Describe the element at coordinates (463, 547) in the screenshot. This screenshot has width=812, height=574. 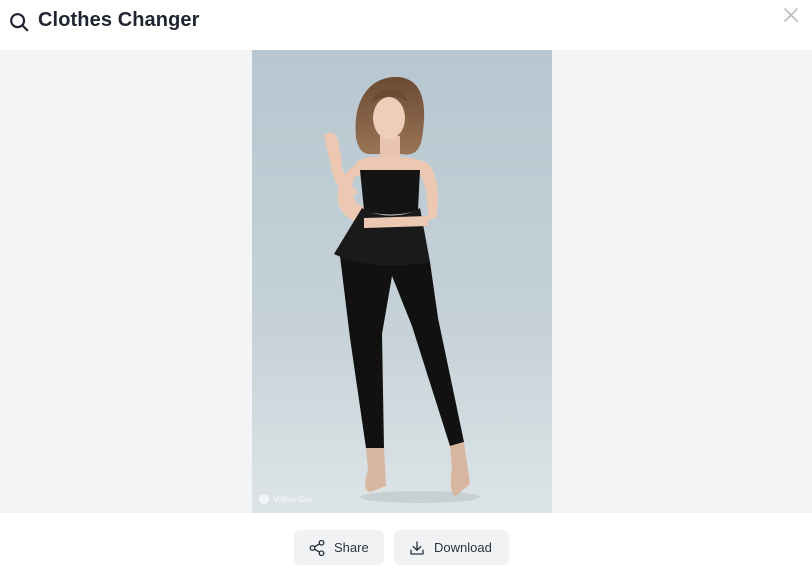
I see `download-label: Download` at that location.